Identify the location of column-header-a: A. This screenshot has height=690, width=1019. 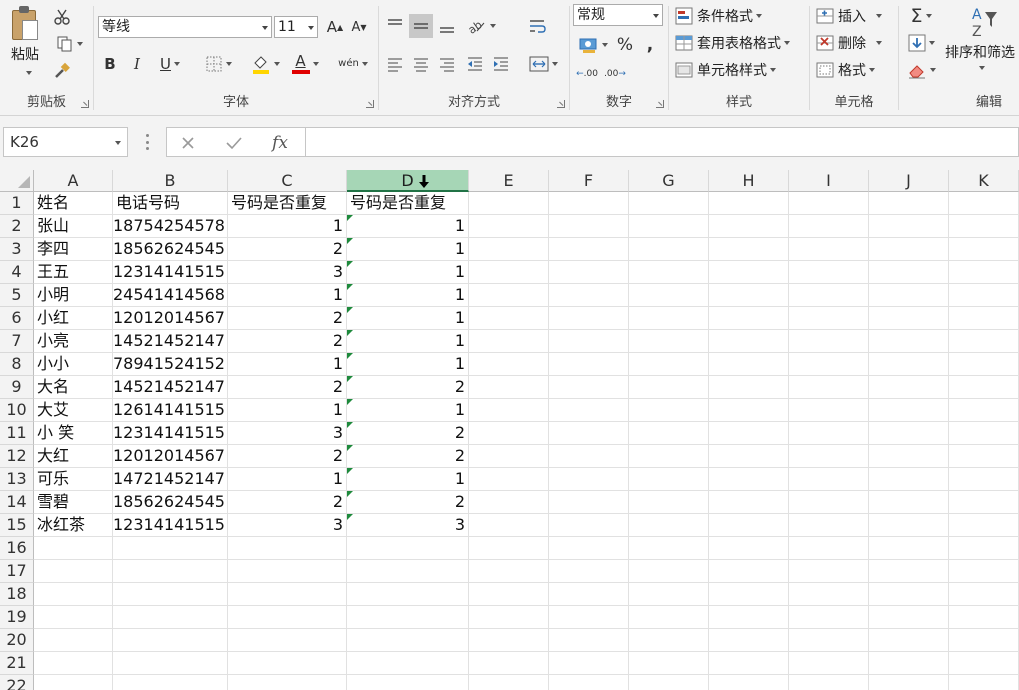
(73, 181).